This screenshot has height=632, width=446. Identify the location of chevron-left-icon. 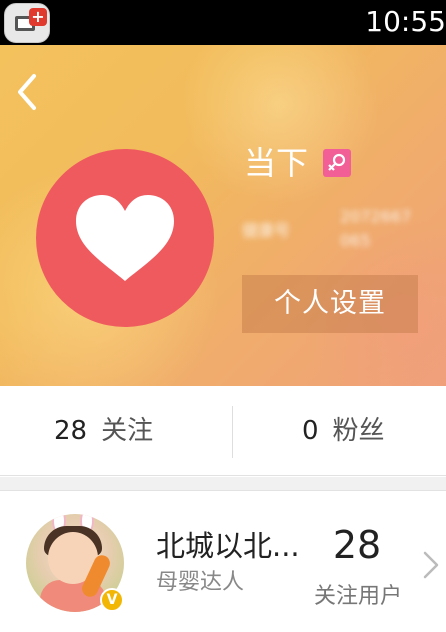
(27, 92).